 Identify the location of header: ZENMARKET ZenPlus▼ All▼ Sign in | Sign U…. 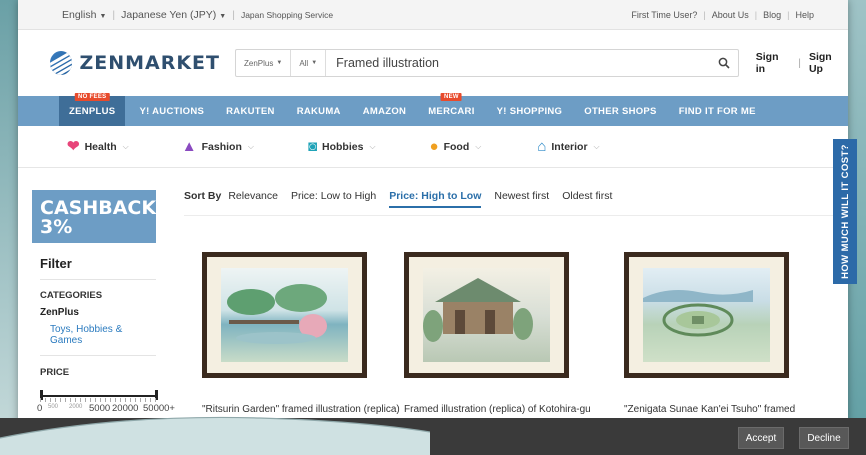
(433, 63).